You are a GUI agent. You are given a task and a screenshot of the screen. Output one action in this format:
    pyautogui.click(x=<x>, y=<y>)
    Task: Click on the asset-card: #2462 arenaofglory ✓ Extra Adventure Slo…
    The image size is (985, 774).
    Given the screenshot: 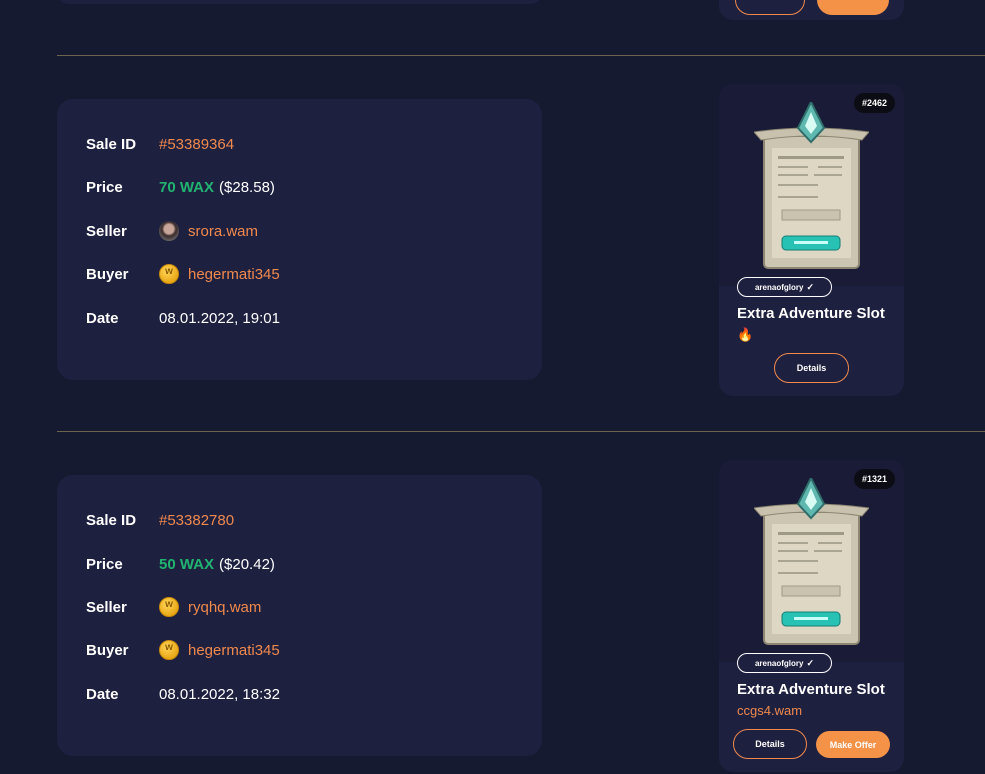 What is the action you would take?
    pyautogui.click(x=811, y=240)
    